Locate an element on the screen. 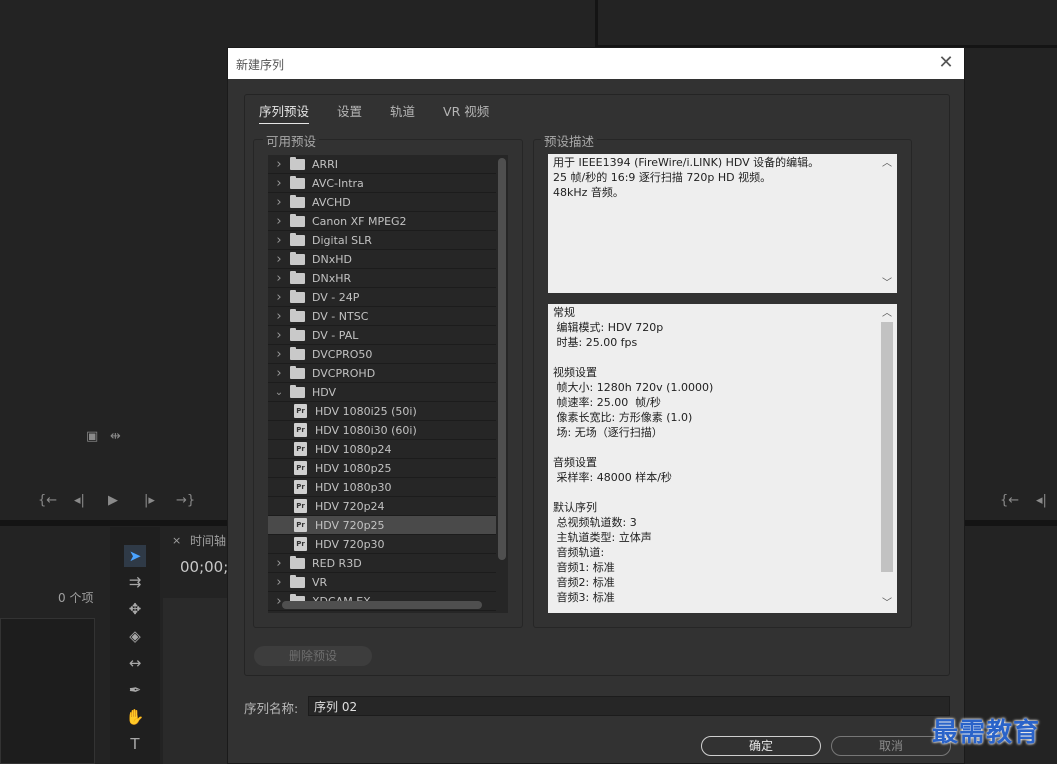 The image size is (1057, 764). tree-vertical-scrollbar is located at coordinates (502, 359).